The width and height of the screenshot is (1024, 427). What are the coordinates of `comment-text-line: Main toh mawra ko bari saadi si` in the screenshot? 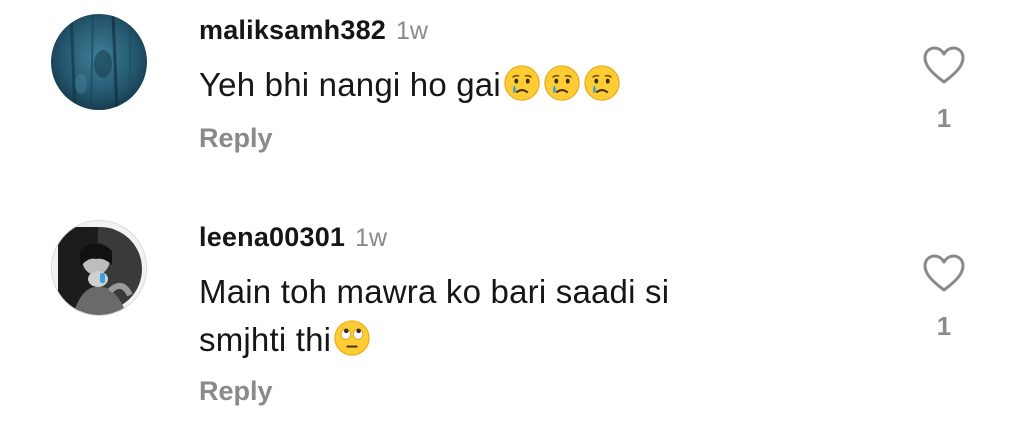 It's located at (434, 291).